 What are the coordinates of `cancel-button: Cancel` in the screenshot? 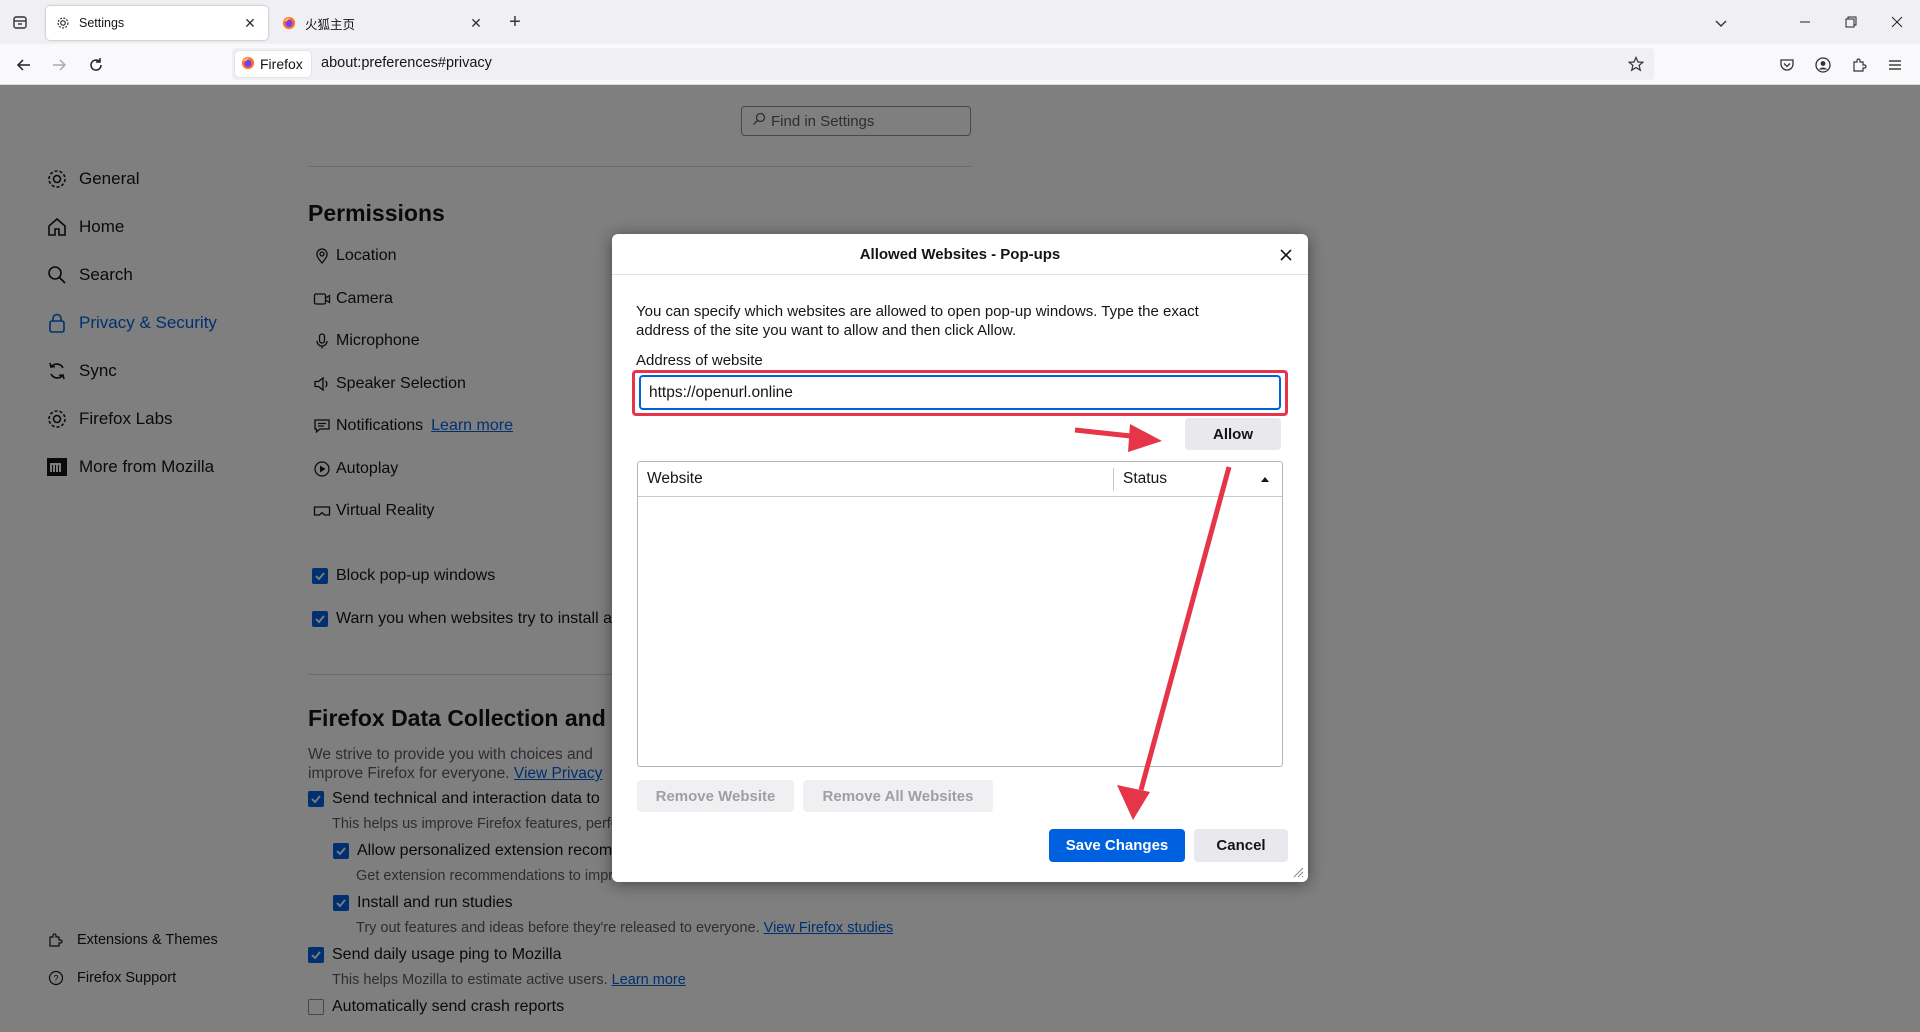 It's located at (1241, 845).